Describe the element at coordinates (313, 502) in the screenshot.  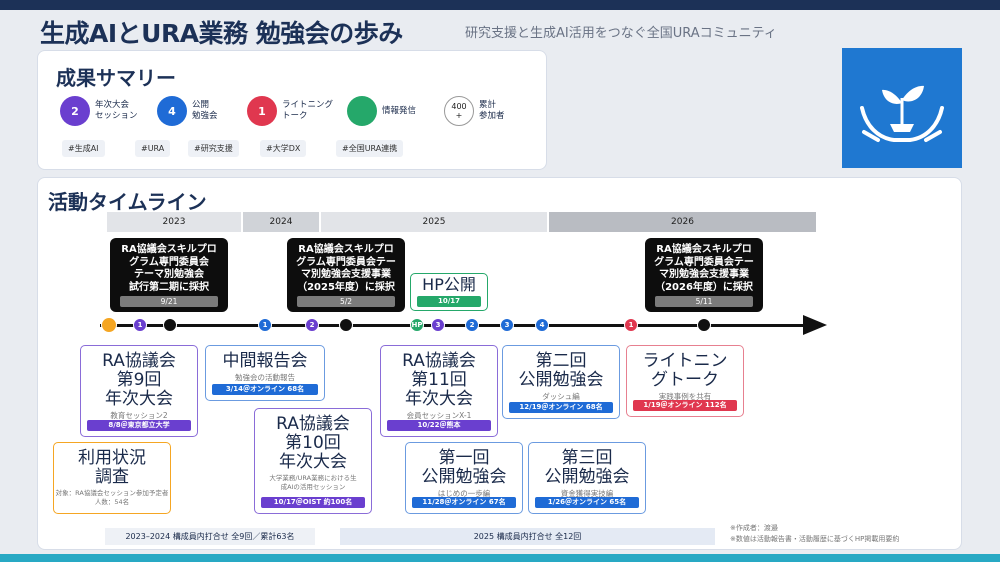
I see `event-pill: 10/17＠OIST 約100名` at that location.